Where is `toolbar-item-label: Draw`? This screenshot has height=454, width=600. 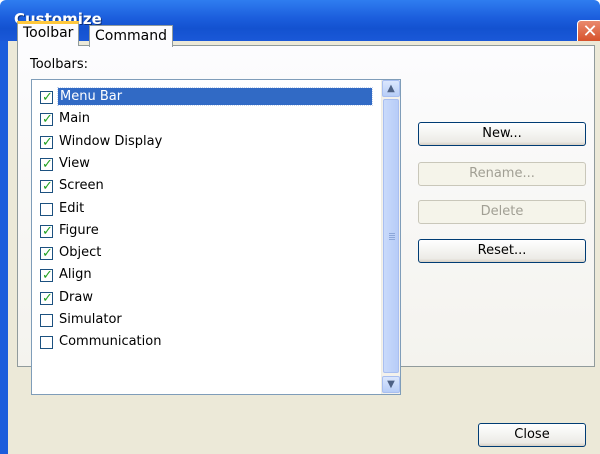 toolbar-item-label: Draw is located at coordinates (76, 297).